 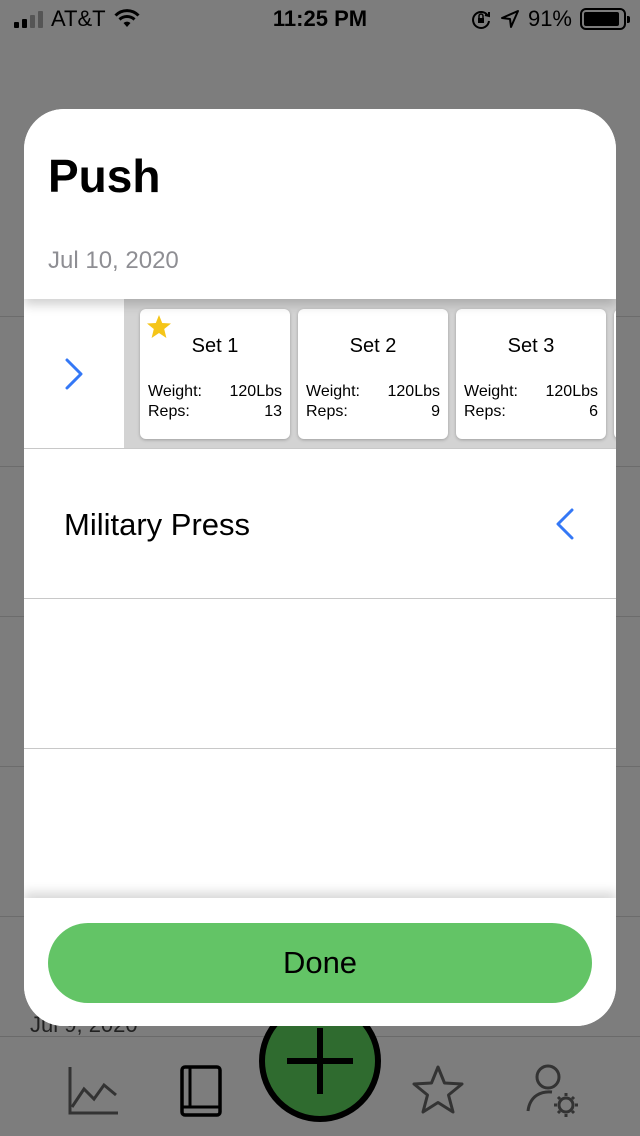 What do you see at coordinates (601, 19) in the screenshot?
I see `battery-fill` at bounding box center [601, 19].